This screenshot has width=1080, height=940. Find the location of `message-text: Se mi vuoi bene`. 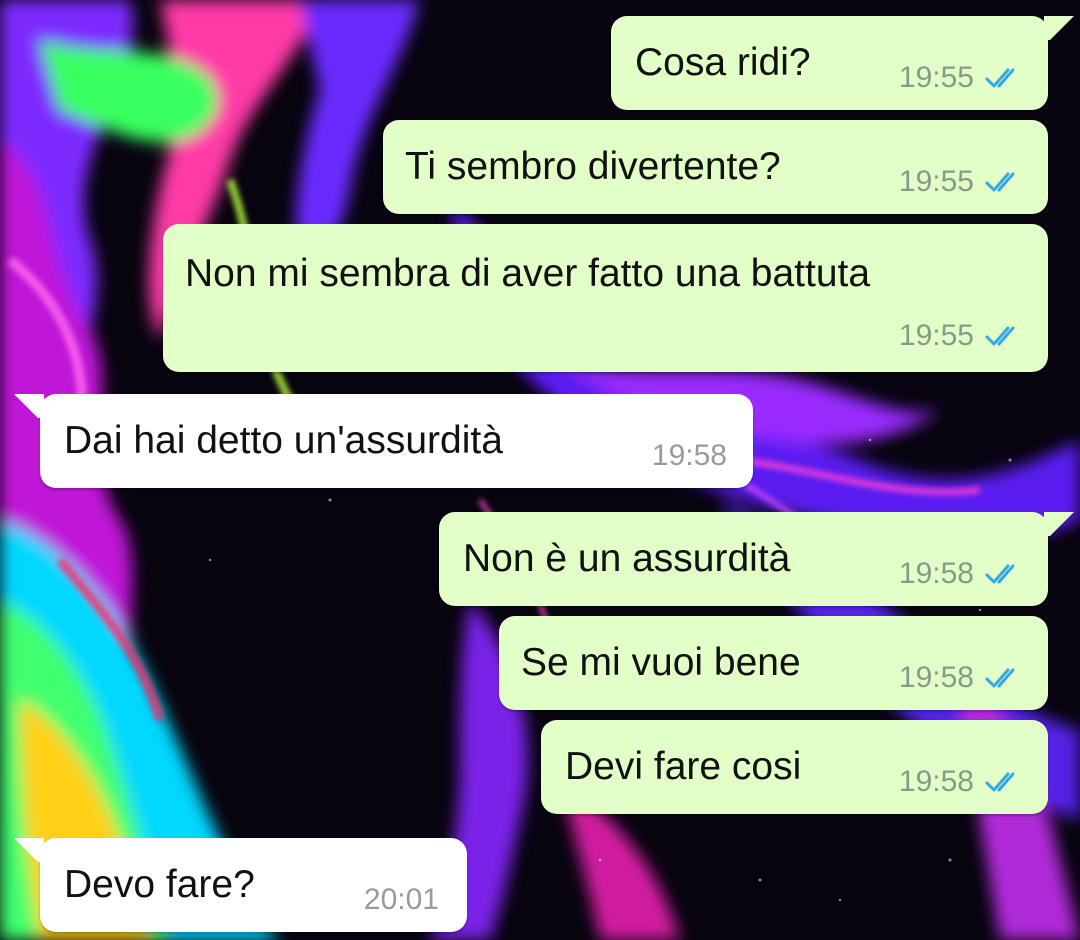

message-text: Se mi vuoi bene is located at coordinates (661, 662).